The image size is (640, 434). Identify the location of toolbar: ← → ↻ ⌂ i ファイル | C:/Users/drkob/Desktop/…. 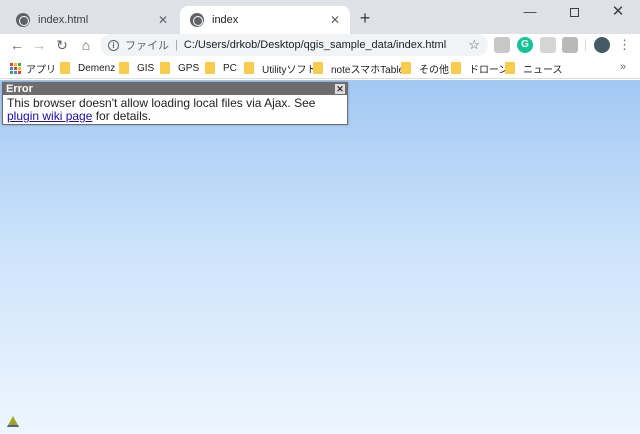
(320, 45).